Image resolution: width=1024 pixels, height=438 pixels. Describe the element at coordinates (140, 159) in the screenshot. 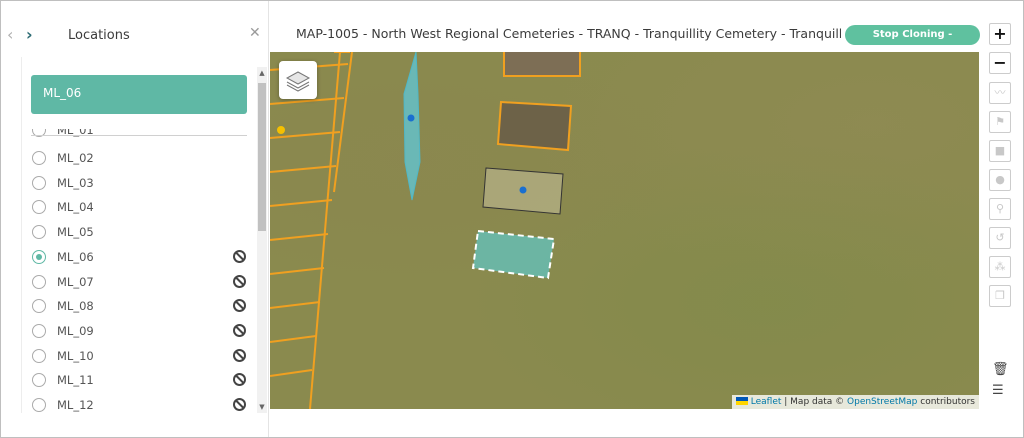

I see `list-item: ML_02` at that location.